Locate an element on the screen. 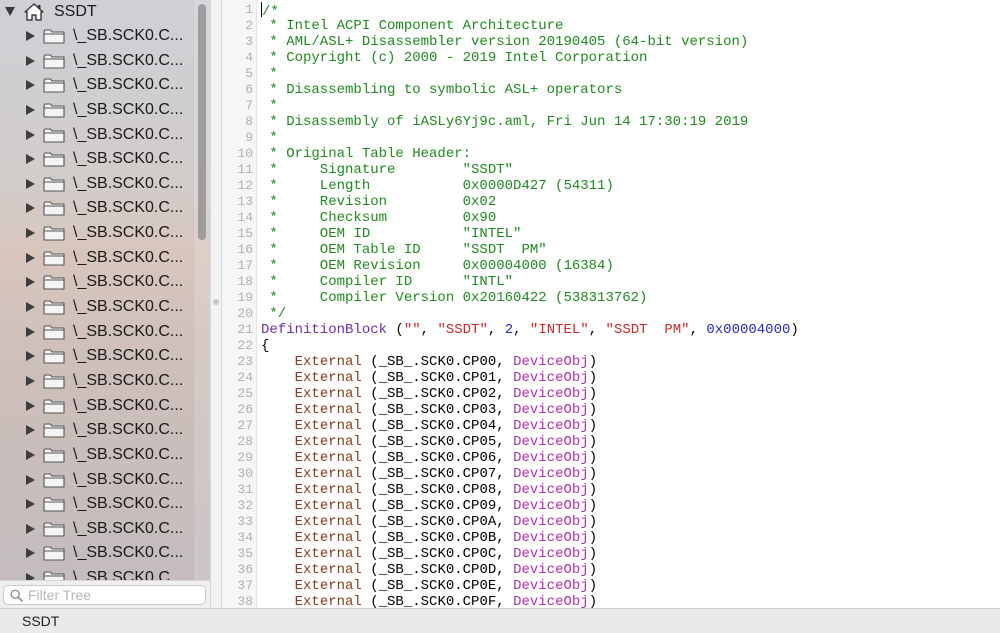 This screenshot has width=1000, height=633. code-line: External (_SB_.SCK0.CP0A, DeviceObj) is located at coordinates (429, 522).